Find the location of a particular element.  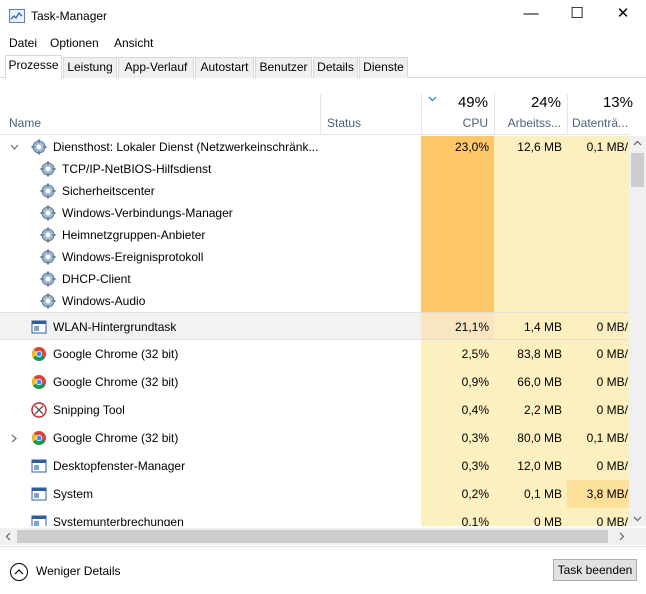

process-name: Sicherheitscenter is located at coordinates (108, 191).